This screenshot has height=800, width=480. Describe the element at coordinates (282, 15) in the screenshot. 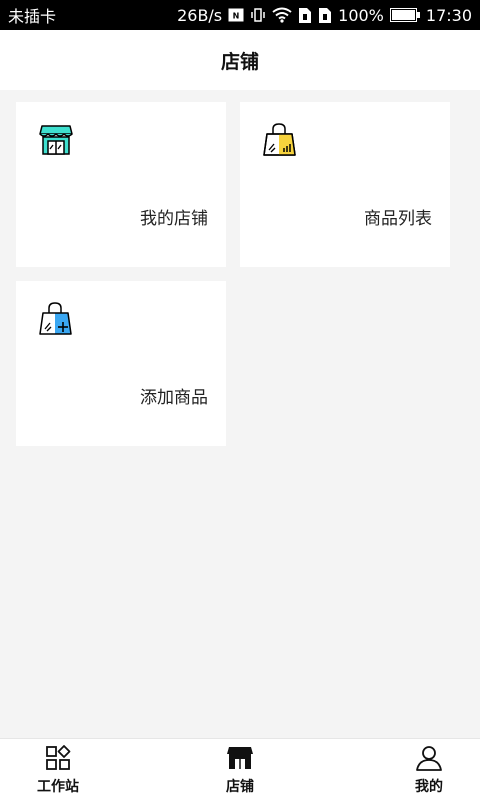

I see `wifi-icon` at that location.